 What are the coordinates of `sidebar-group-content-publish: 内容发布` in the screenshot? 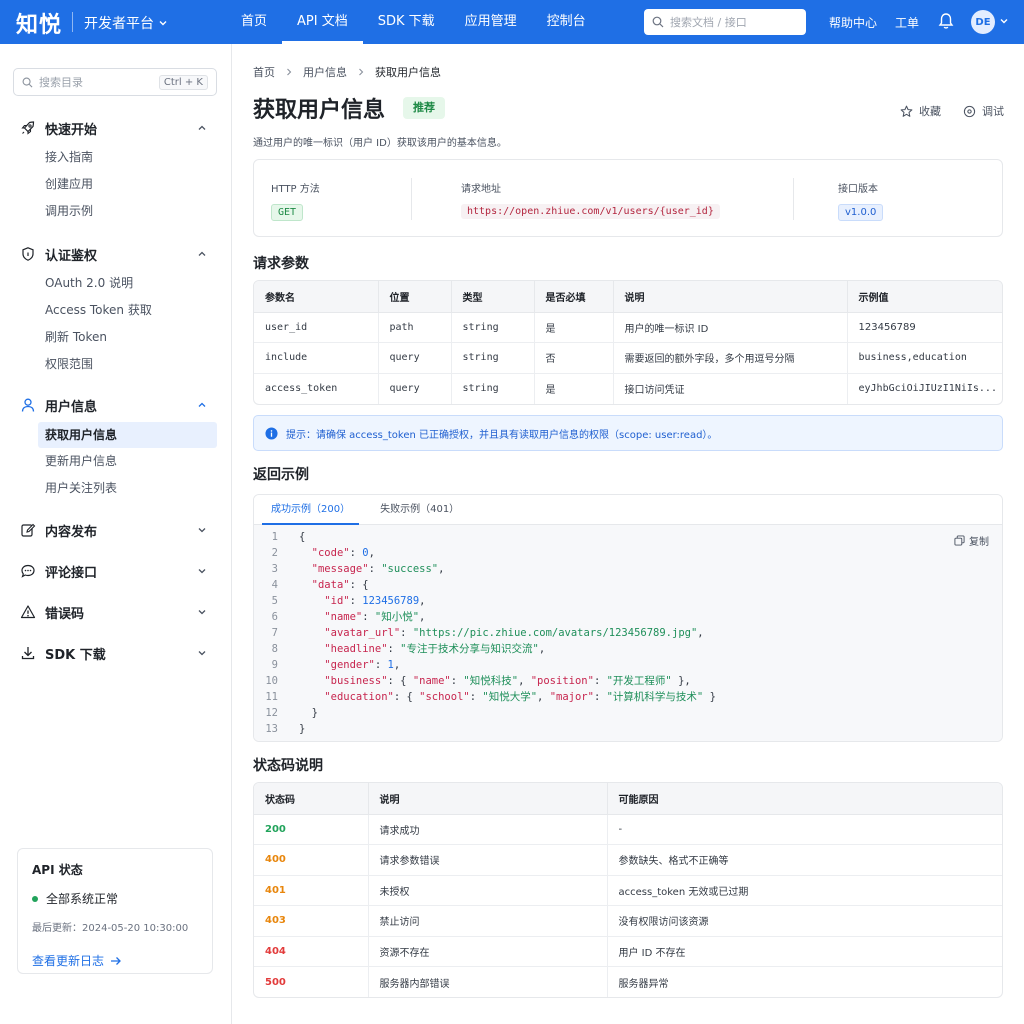 It's located at (116, 530).